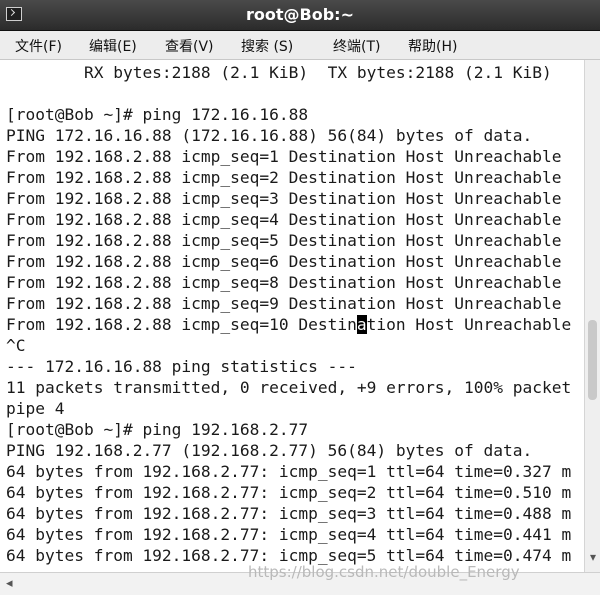  I want to click on vertical-scrollbar: ▾, so click(592, 316).